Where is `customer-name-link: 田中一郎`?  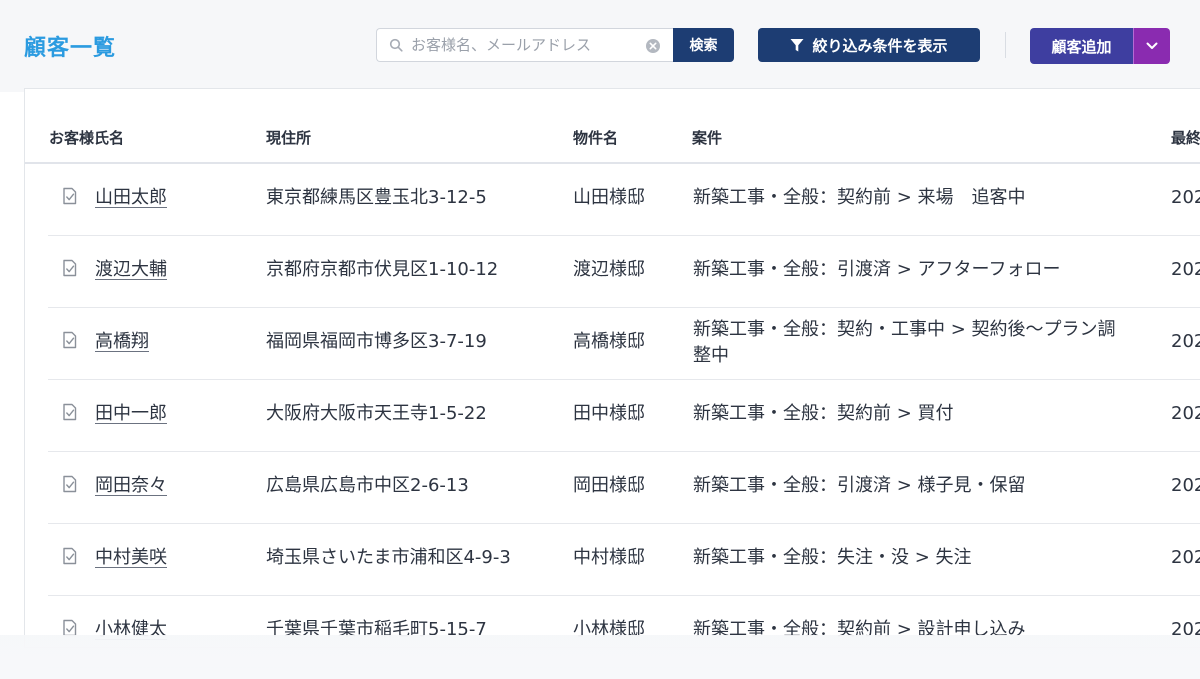
customer-name-link: 田中一郎 is located at coordinates (131, 413).